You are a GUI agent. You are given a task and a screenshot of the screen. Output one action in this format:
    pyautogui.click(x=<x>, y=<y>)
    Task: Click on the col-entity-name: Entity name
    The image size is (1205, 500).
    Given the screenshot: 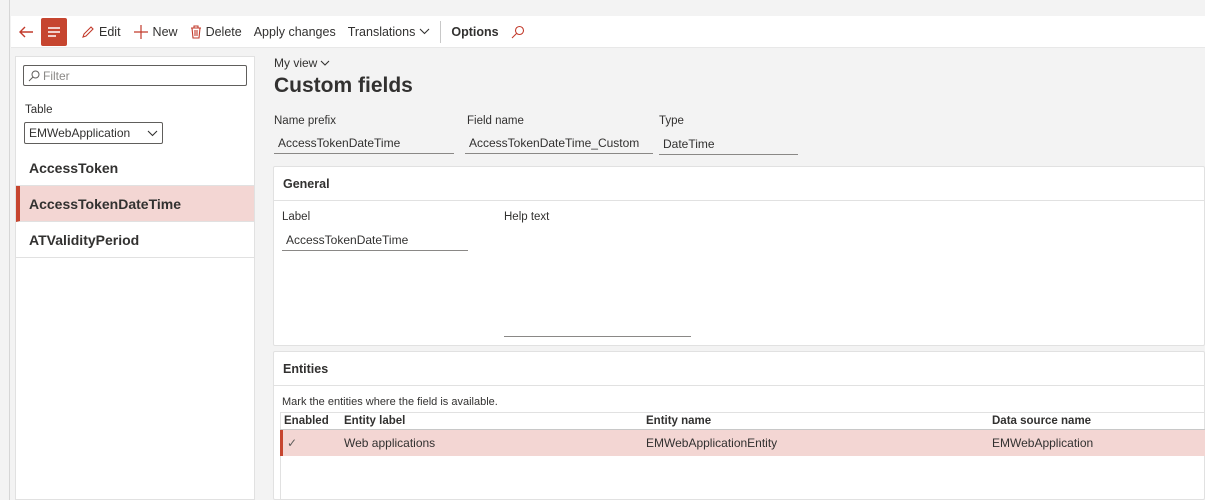 What is the action you would take?
    pyautogui.click(x=815, y=421)
    